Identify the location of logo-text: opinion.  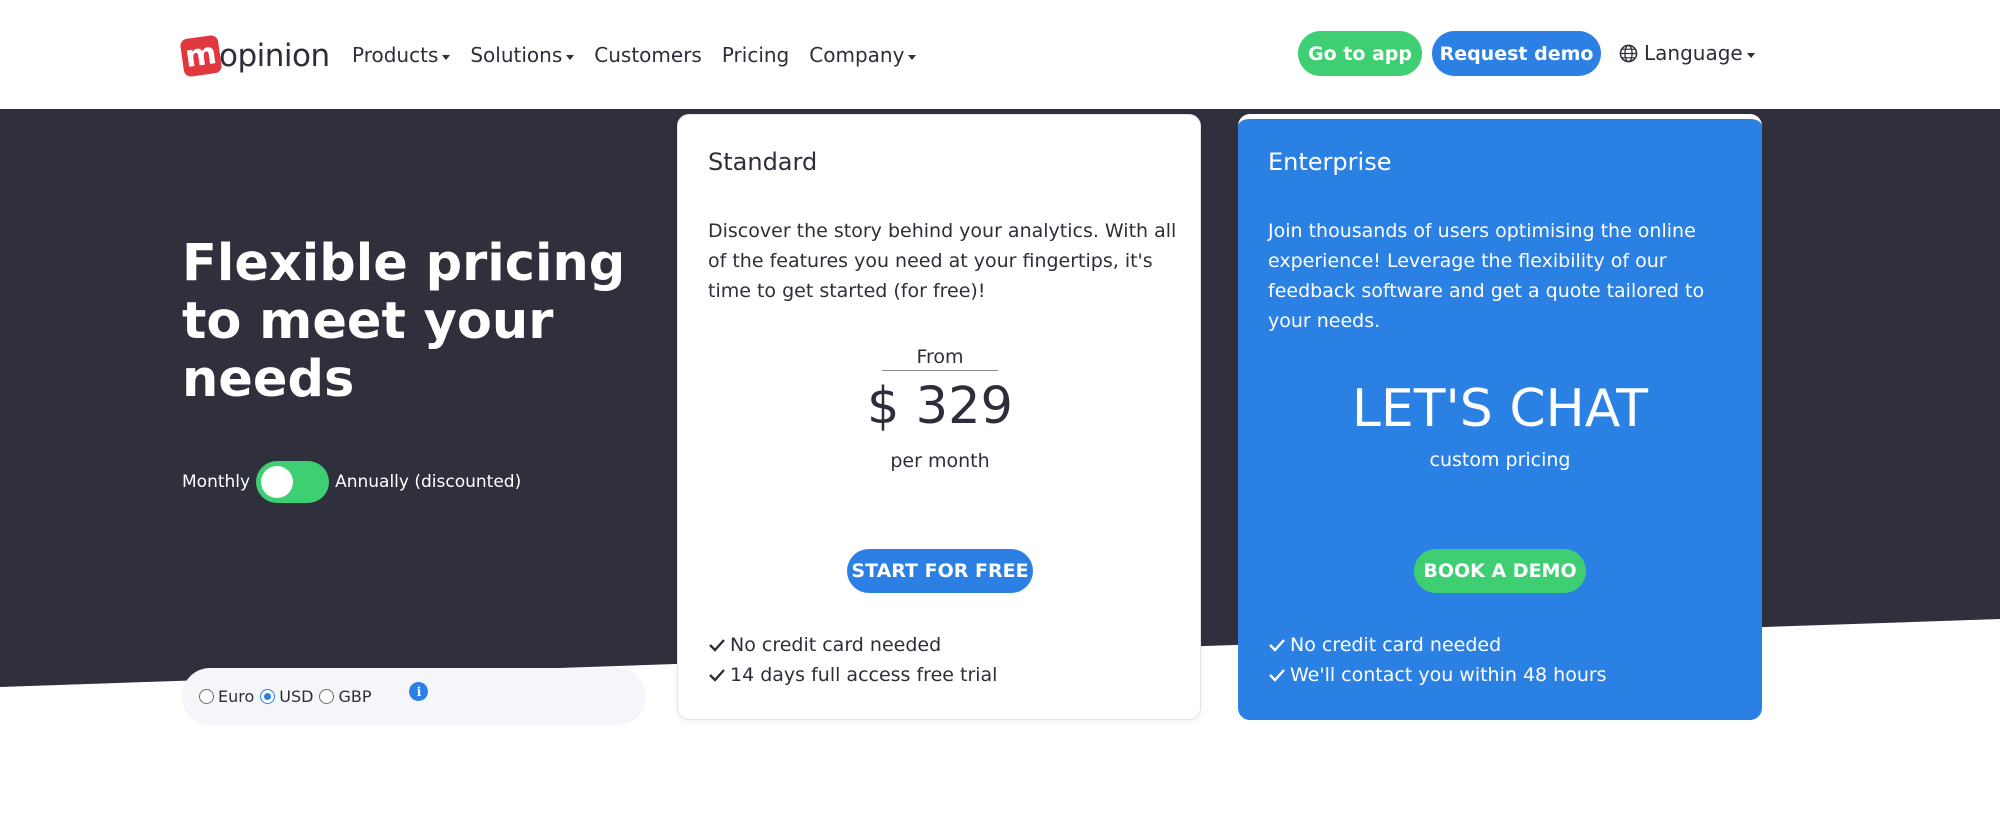
(274, 56).